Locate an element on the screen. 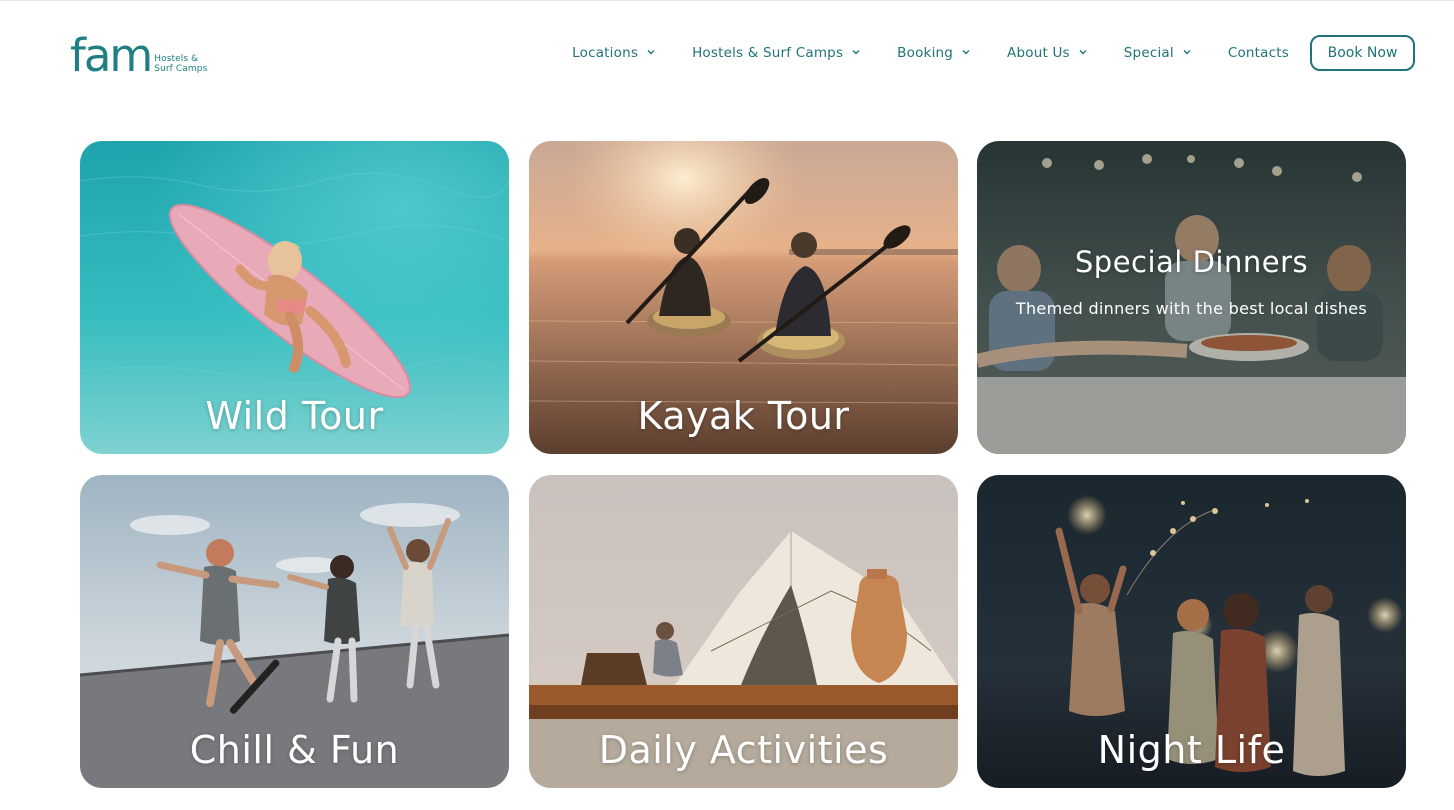 The height and width of the screenshot is (810, 1454). card-wild-tour: Wild Tour is located at coordinates (294, 297).